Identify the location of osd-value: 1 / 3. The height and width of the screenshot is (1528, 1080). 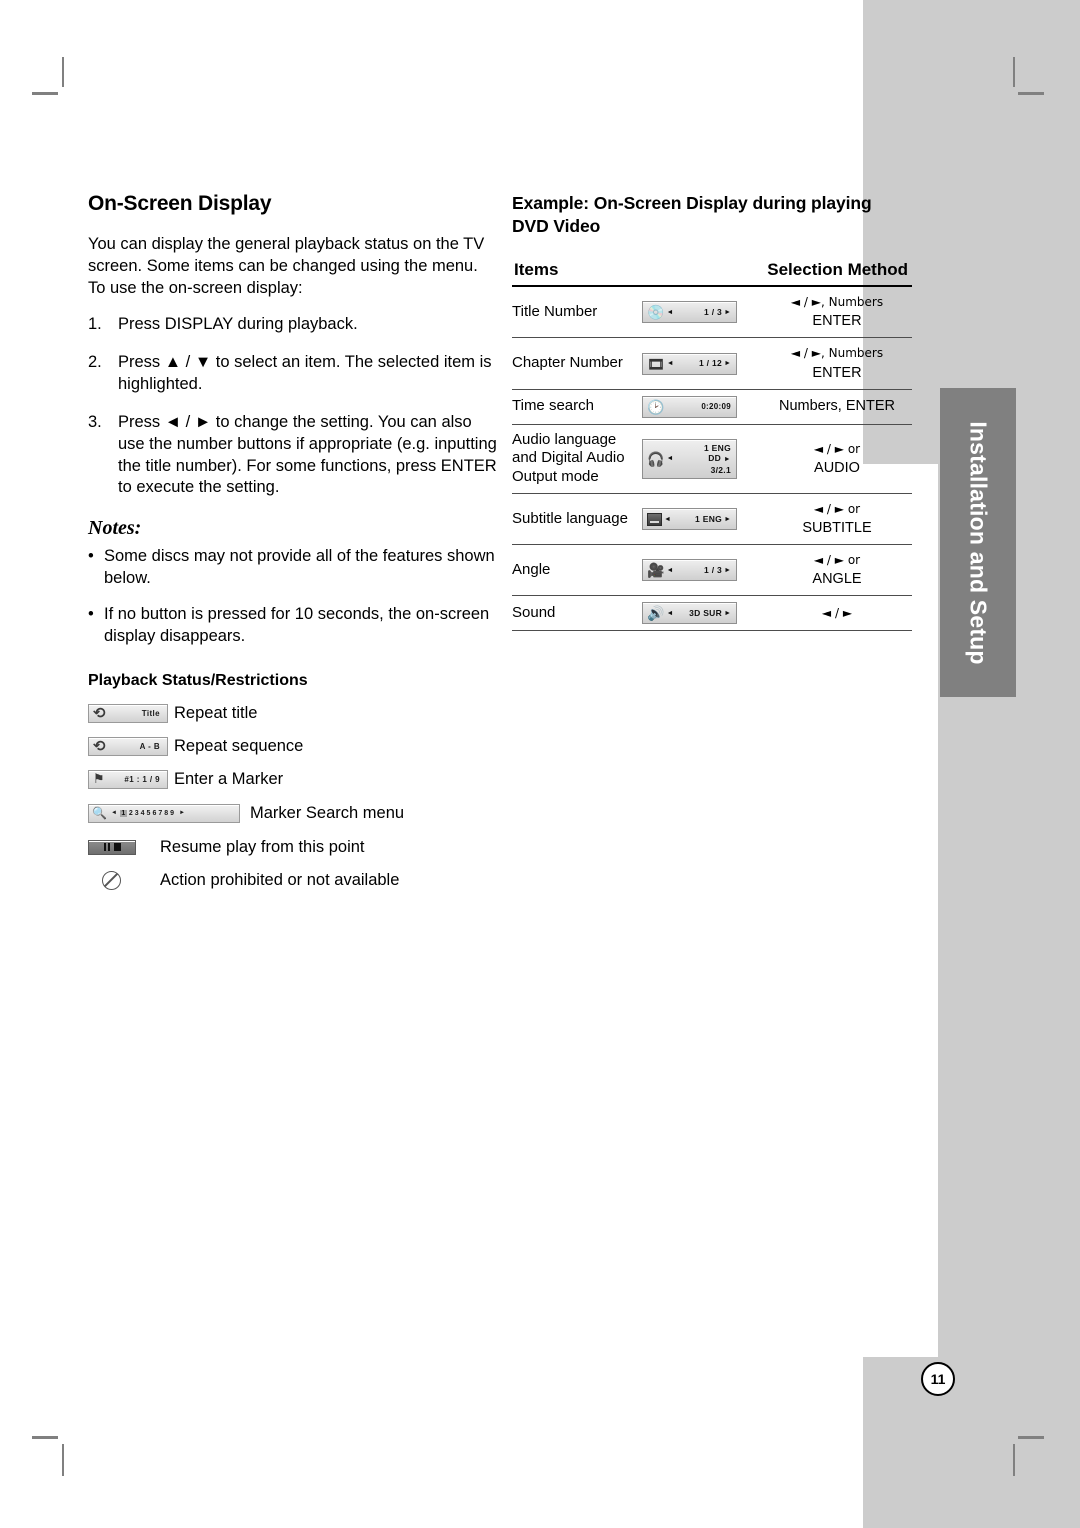
(713, 312).